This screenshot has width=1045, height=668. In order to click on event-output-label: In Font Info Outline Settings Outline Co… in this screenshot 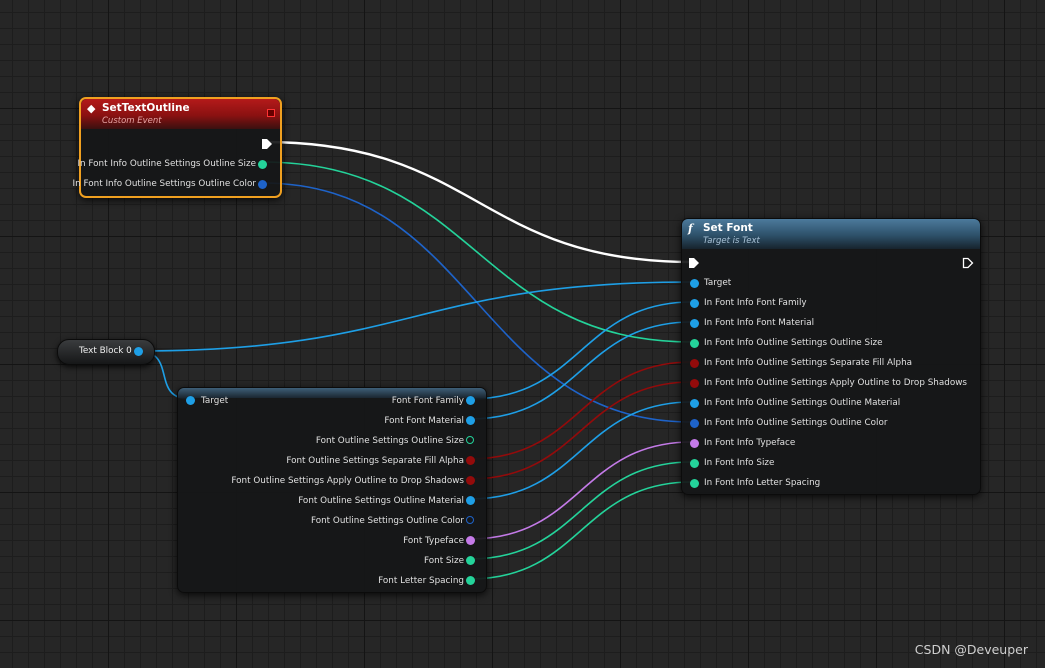, I will do `click(164, 184)`.